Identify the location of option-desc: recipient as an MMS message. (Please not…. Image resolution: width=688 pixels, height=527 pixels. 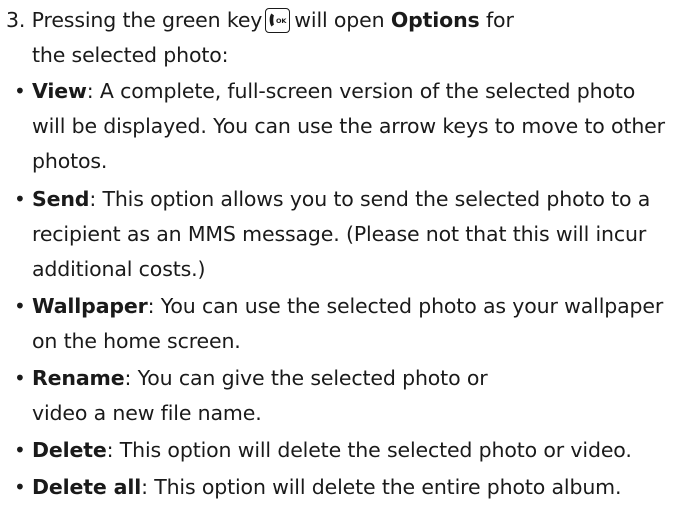
(339, 234).